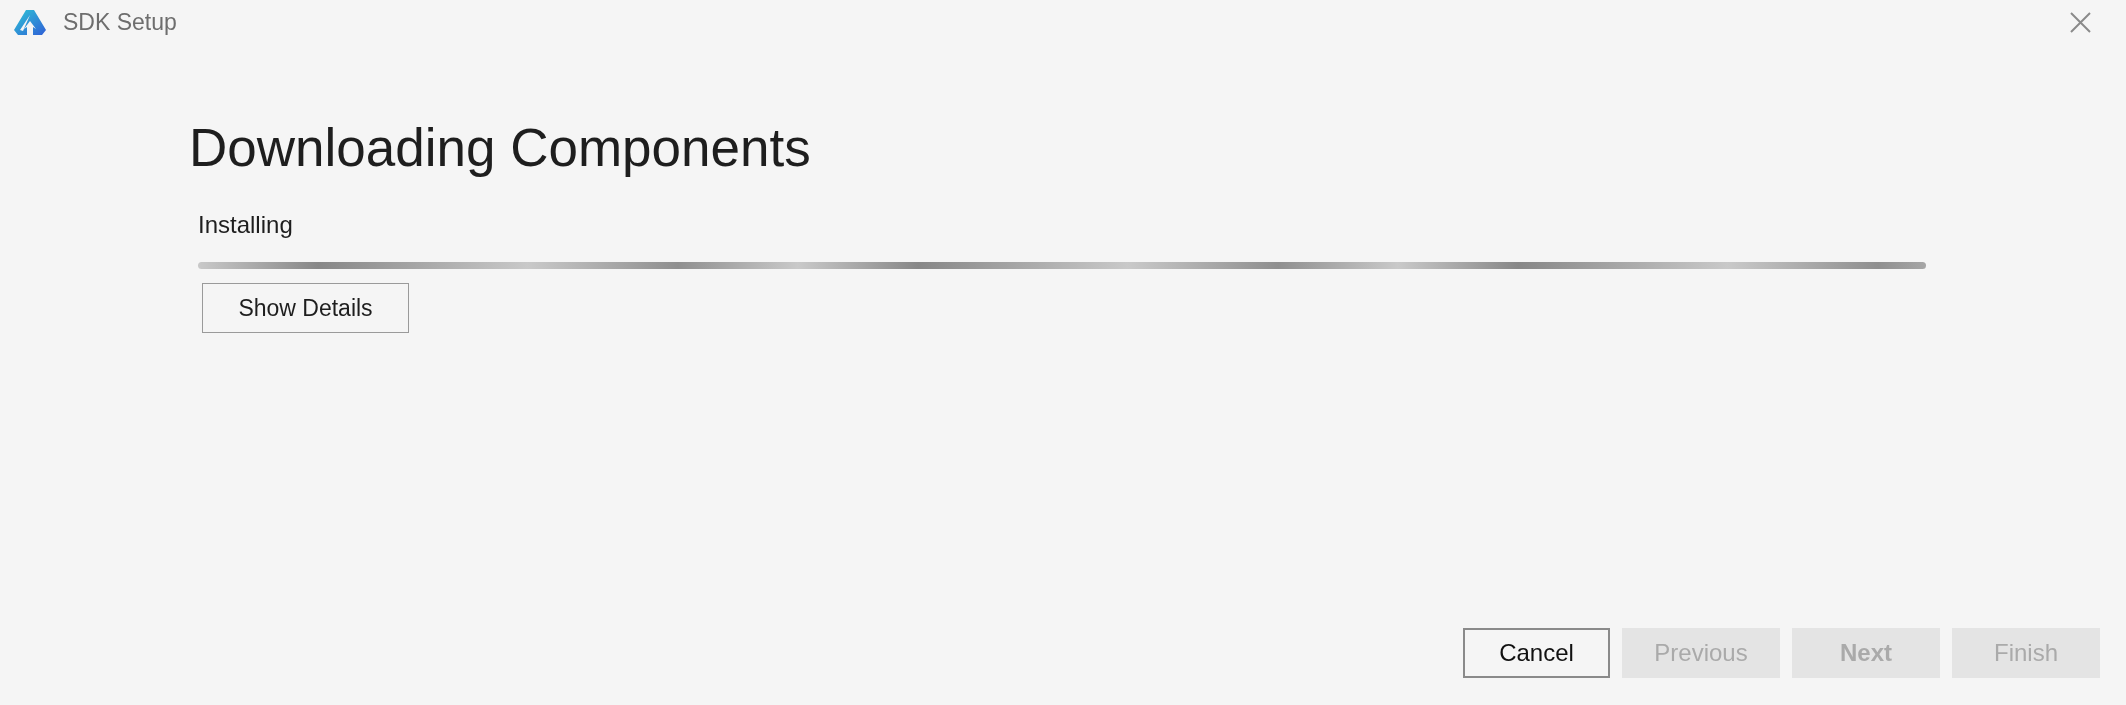 Image resolution: width=2126 pixels, height=705 pixels. I want to click on page-heading: Downloading Components, so click(500, 148).